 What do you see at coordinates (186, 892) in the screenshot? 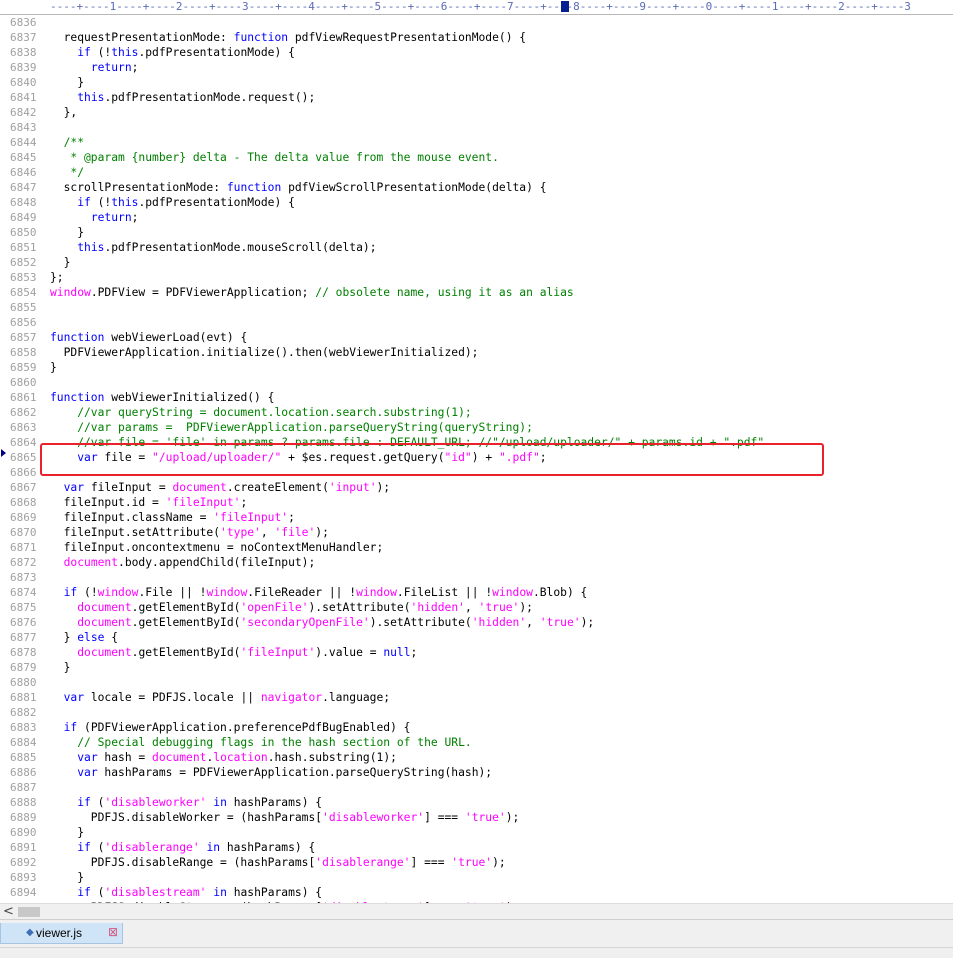
I see `code-text: if ('disablestream' in hashParams) {` at bounding box center [186, 892].